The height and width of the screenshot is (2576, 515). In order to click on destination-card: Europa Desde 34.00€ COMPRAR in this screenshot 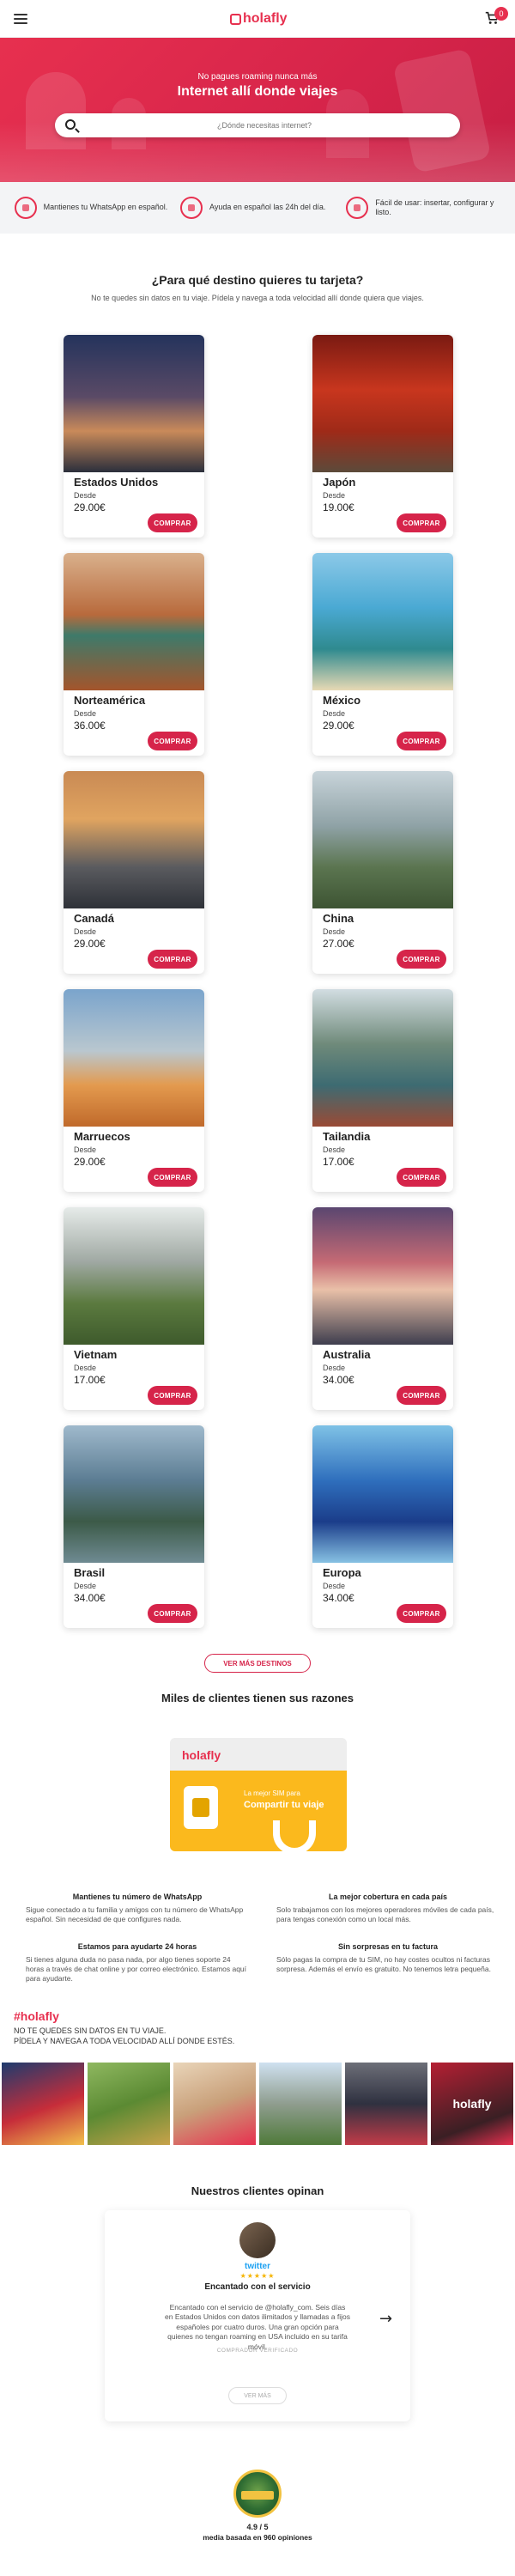, I will do `click(382, 1526)`.